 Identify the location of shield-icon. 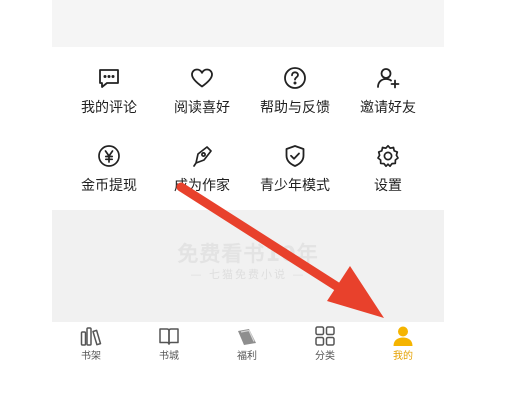
(295, 156).